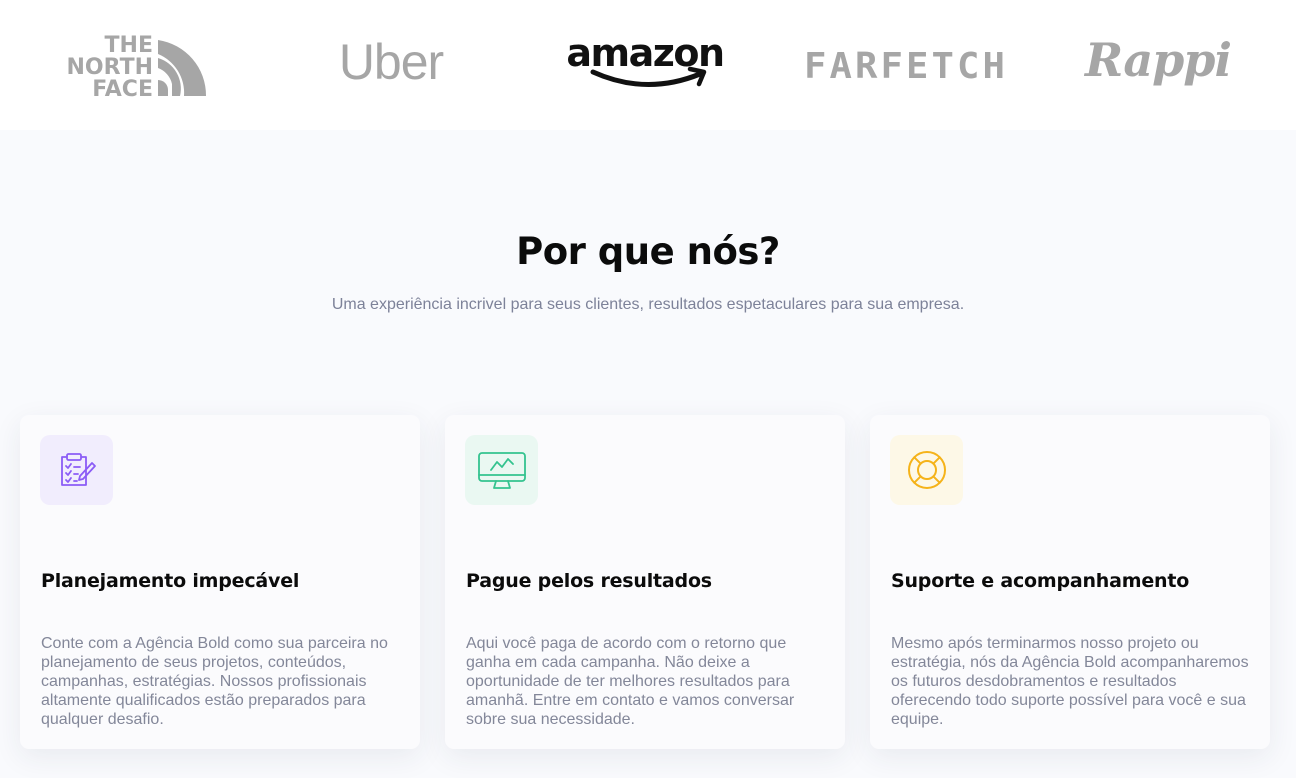 This screenshot has width=1296, height=778. What do you see at coordinates (1157, 60) in the screenshot?
I see `logo-rappi-text: Rappi` at bounding box center [1157, 60].